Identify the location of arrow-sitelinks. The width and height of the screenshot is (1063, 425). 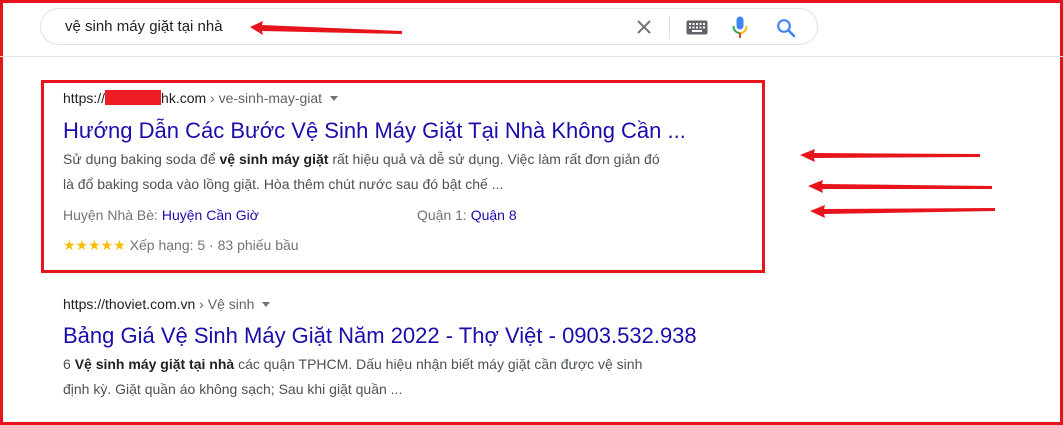
(902, 211).